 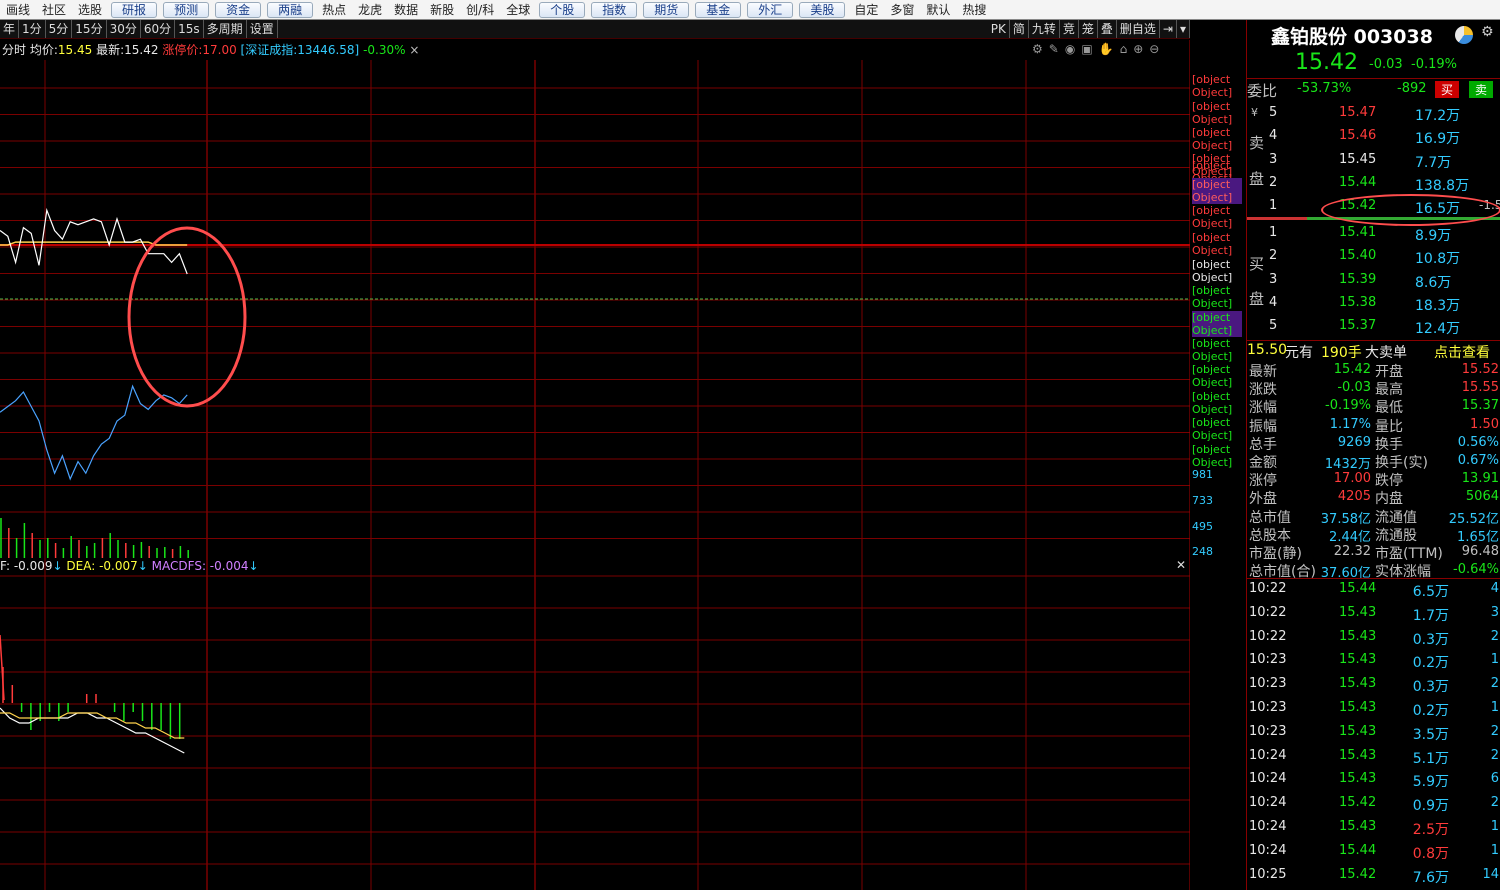 I want to click on axis-label: [object Object], so click(x=1212, y=456).